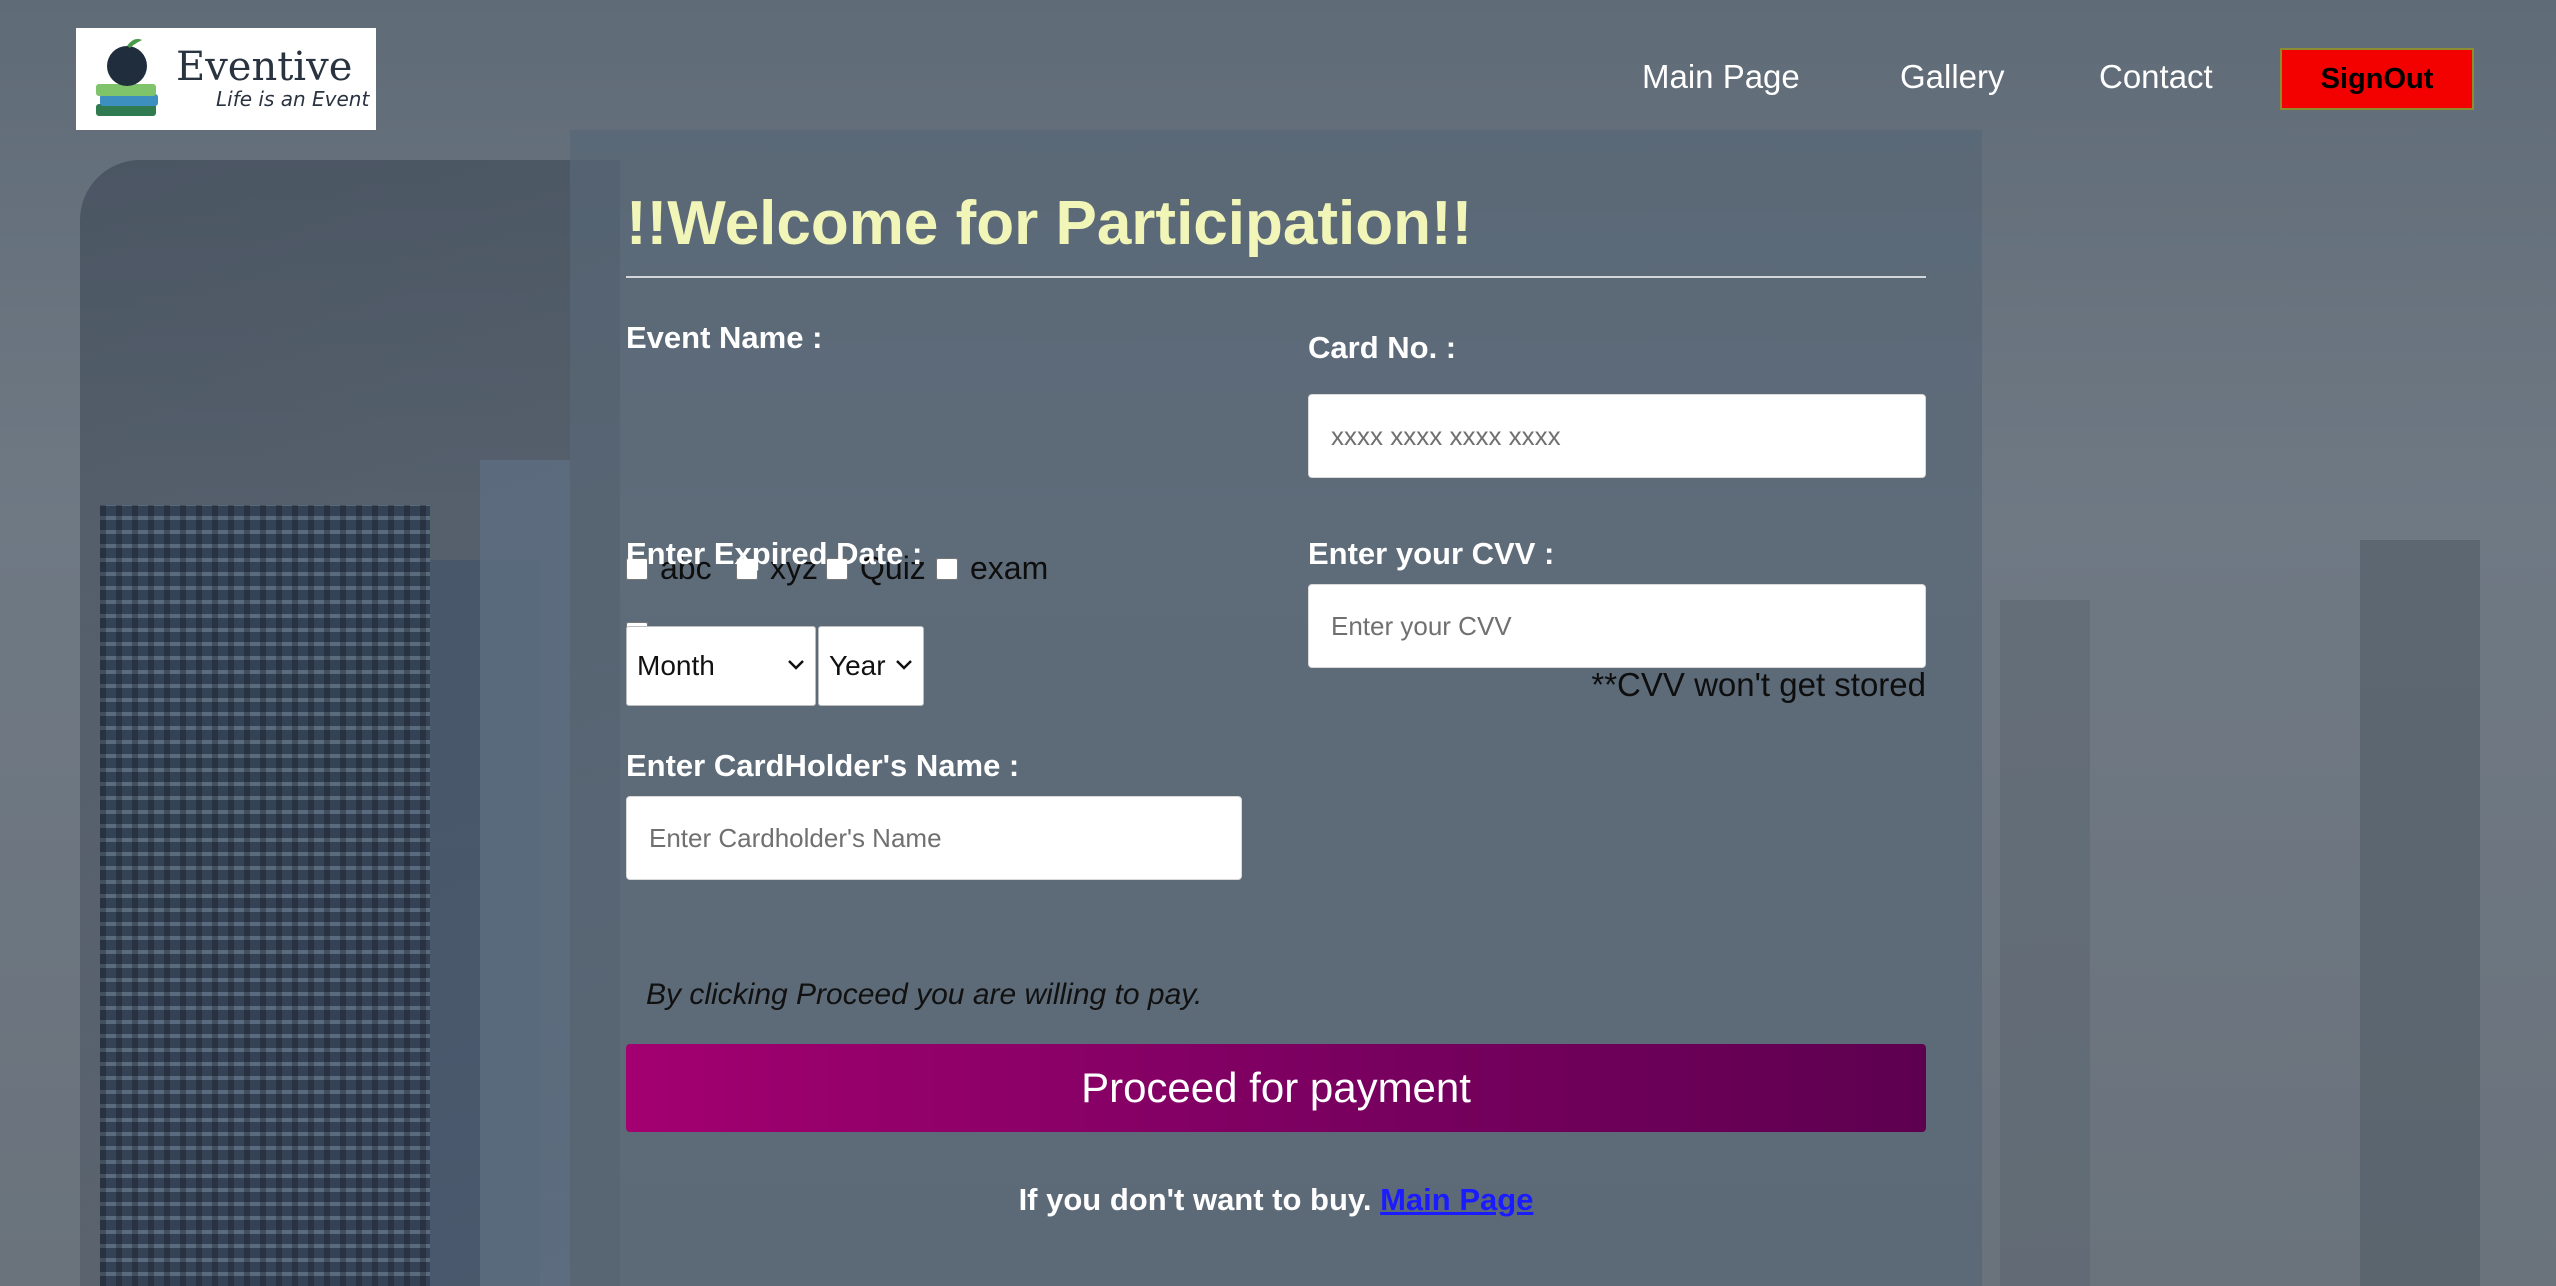  What do you see at coordinates (1382, 347) in the screenshot?
I see `card-no-label: Card No. :` at bounding box center [1382, 347].